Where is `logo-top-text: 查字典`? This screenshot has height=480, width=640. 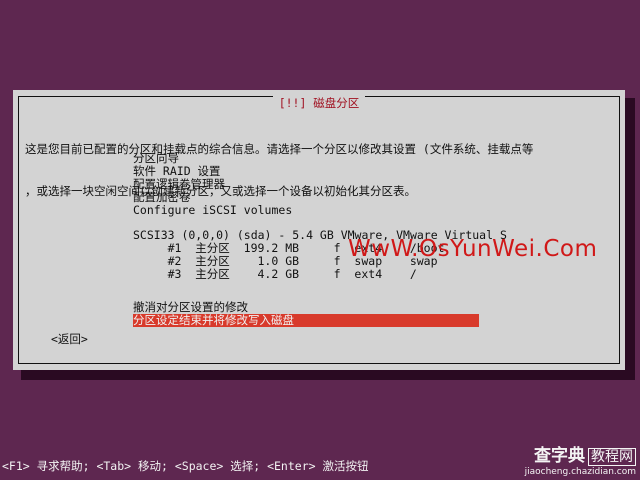
logo-top-text: 查字典 is located at coordinates (559, 456).